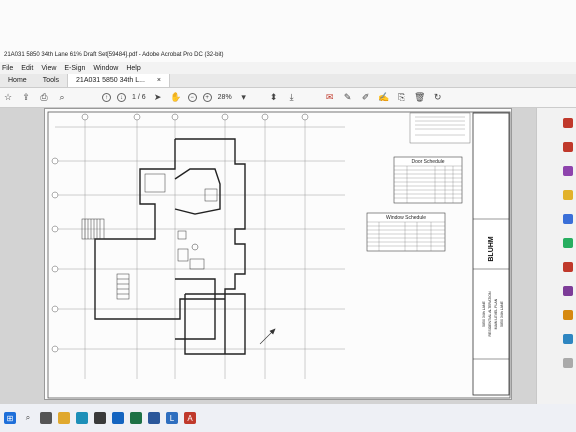 This screenshot has height=432, width=576. What do you see at coordinates (207, 97) in the screenshot?
I see `zoom-in-icon: +` at bounding box center [207, 97].